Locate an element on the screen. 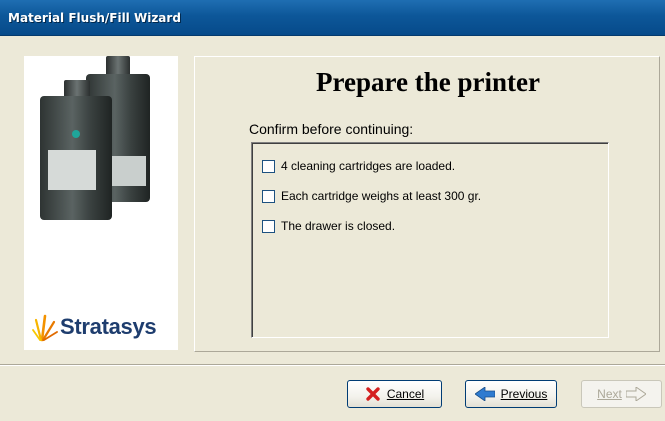 This screenshot has width=665, height=421. red-x-icon is located at coordinates (373, 394).